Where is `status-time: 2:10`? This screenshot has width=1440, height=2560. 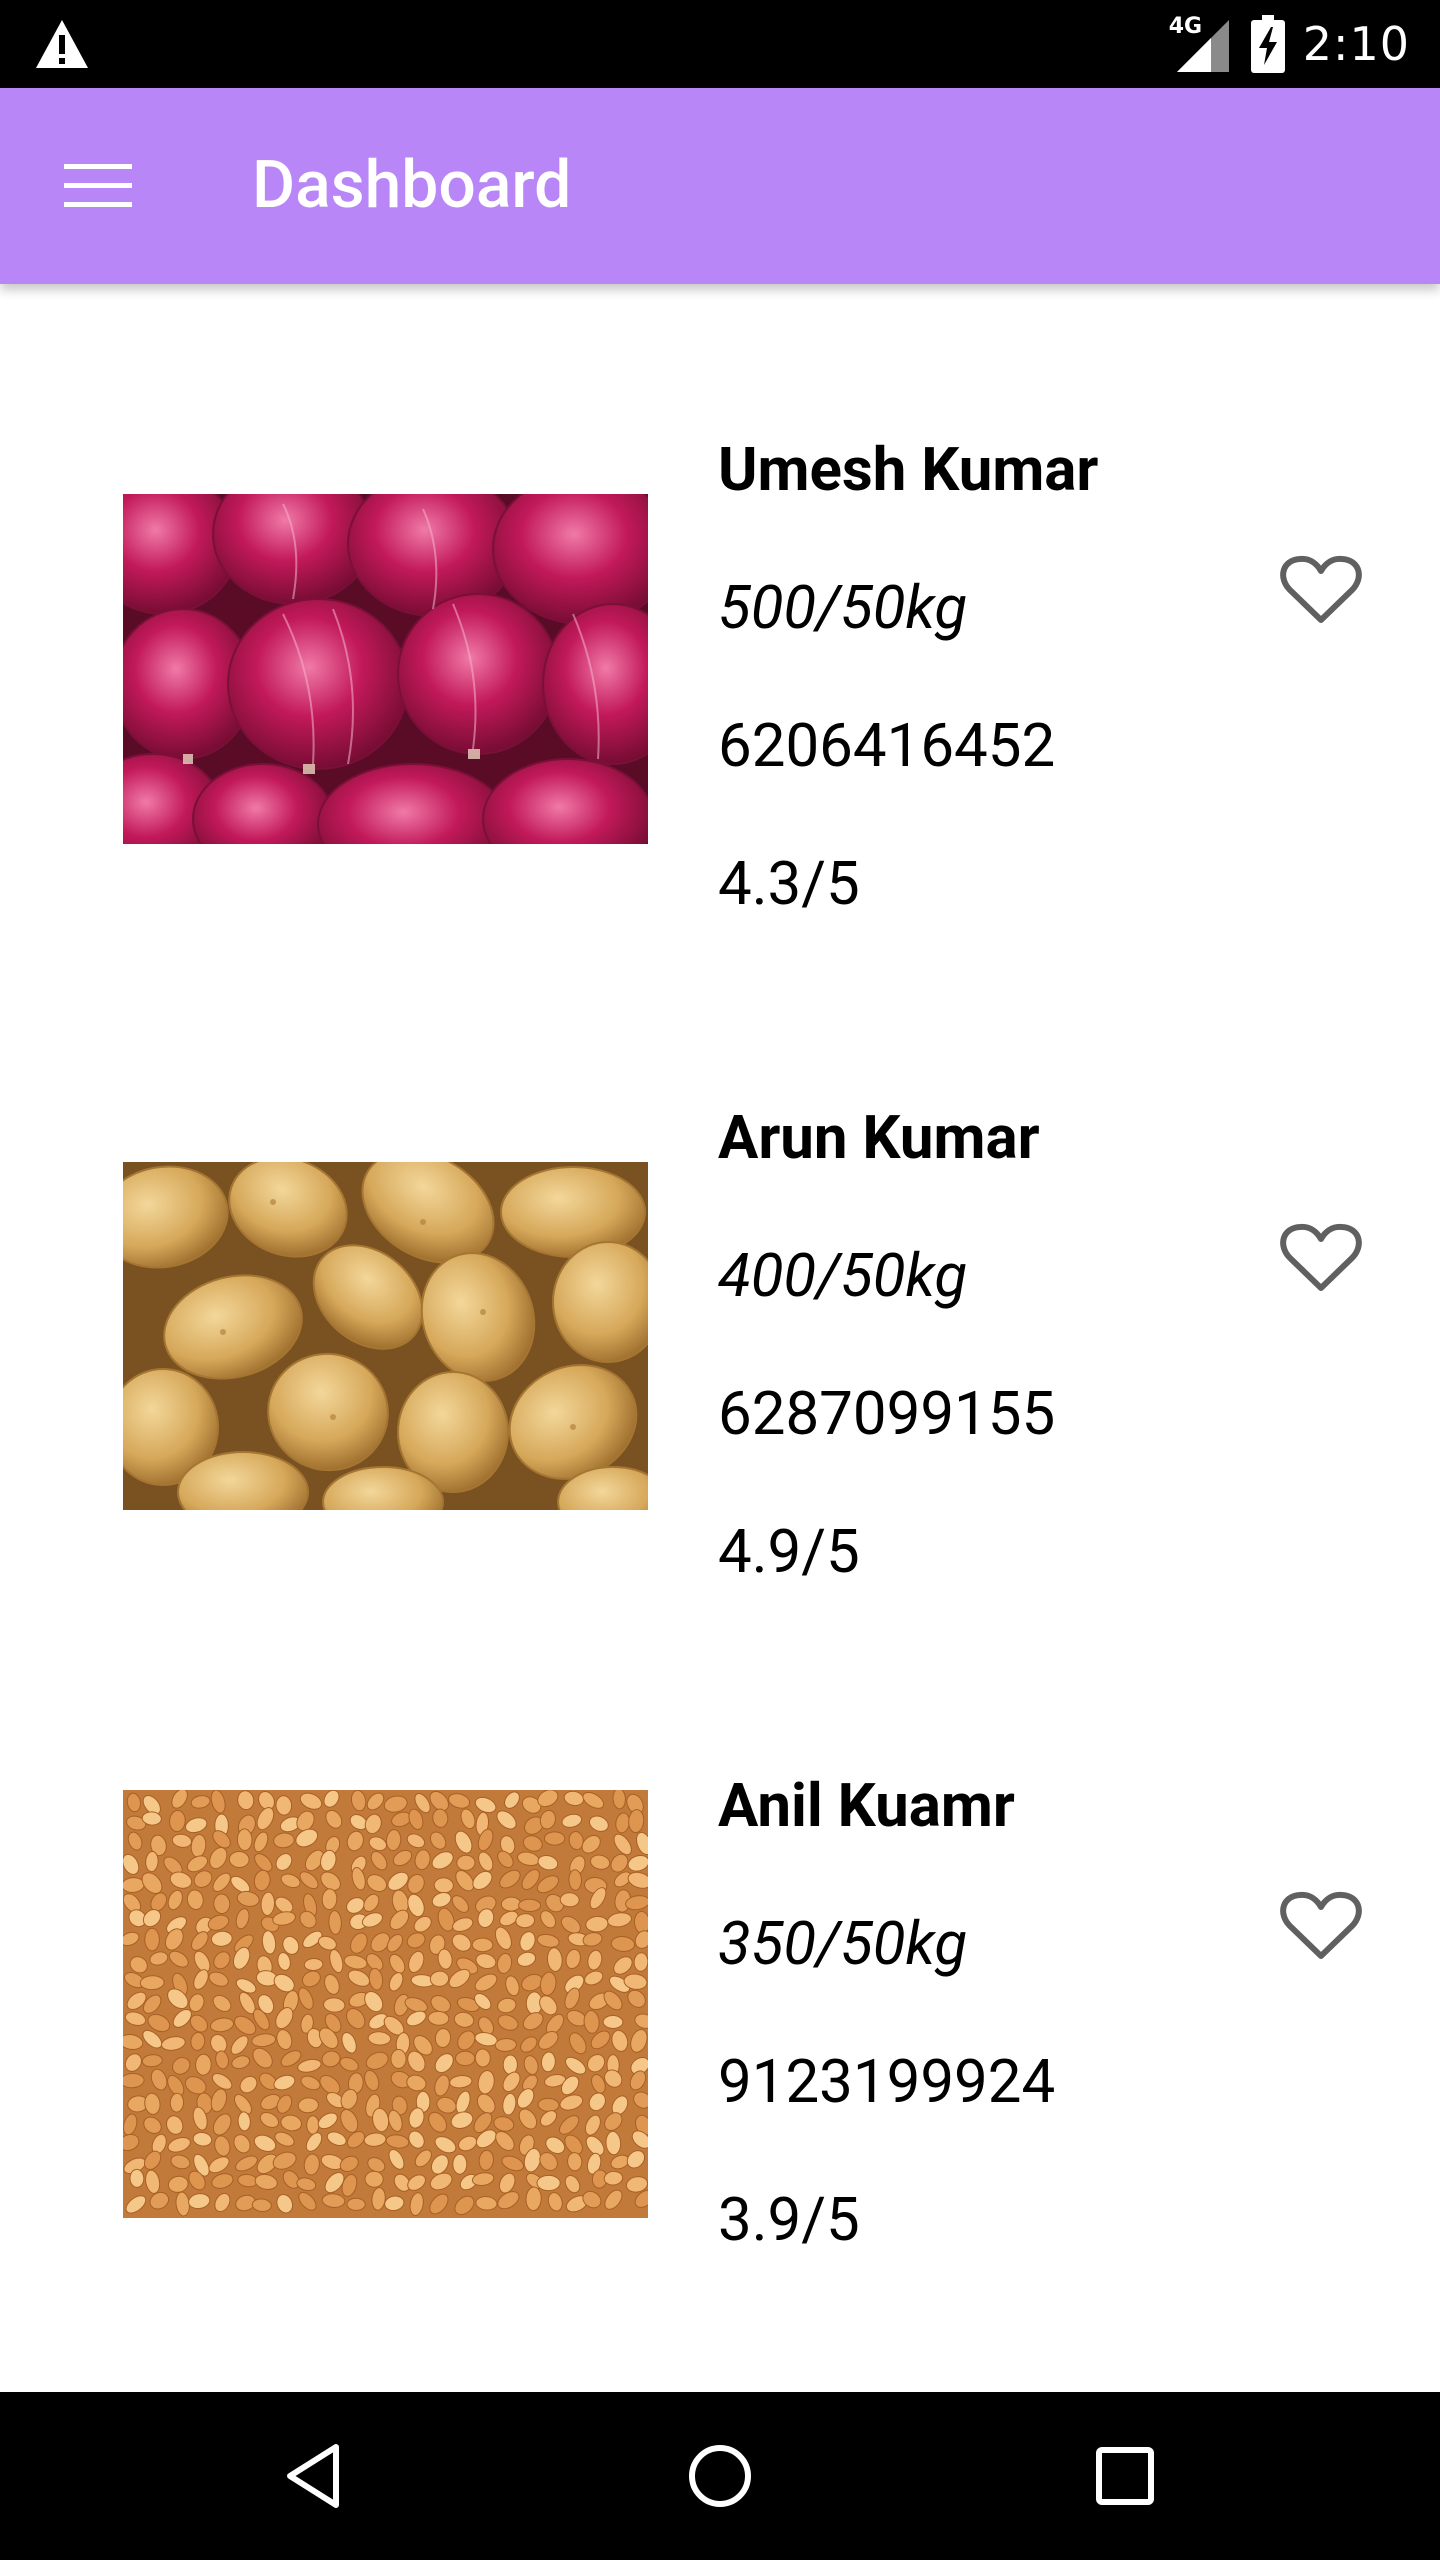 status-time: 2:10 is located at coordinates (1356, 44).